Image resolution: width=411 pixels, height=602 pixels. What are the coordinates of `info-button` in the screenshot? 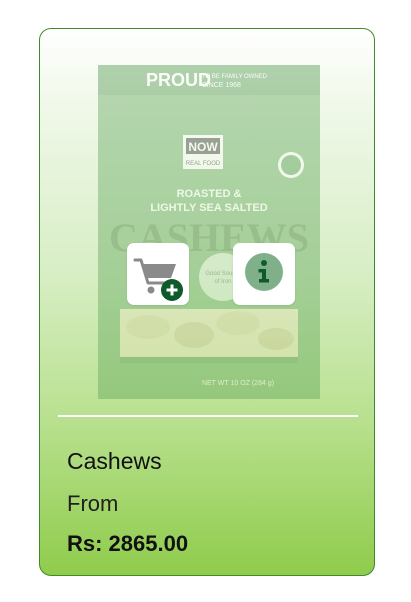 It's located at (264, 274).